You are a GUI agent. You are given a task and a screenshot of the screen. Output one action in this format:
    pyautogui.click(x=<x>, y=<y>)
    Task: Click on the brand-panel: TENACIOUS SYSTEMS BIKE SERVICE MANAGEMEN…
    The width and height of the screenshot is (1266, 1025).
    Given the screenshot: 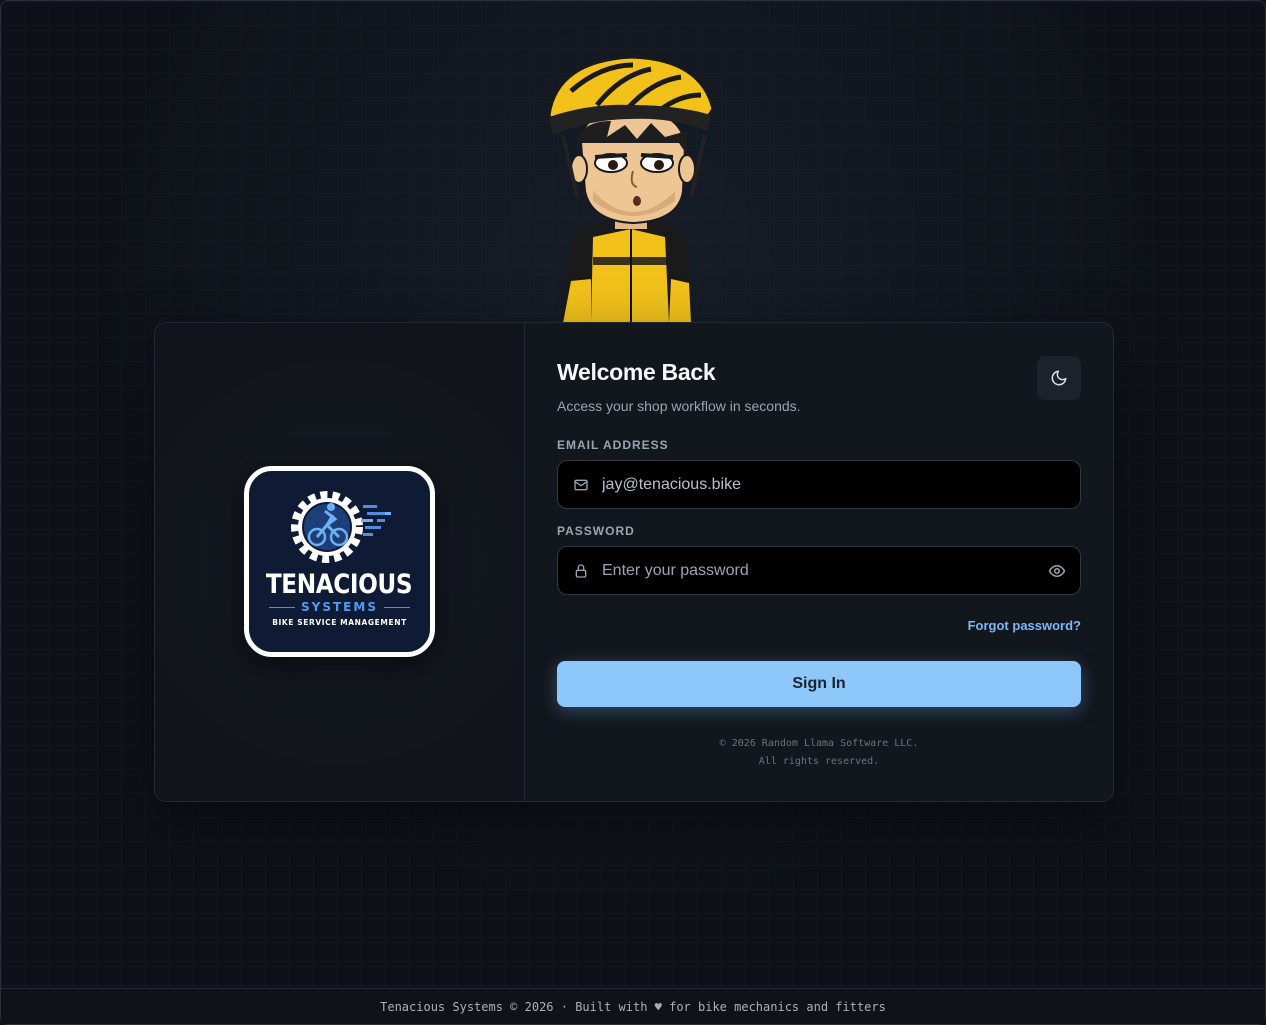 What is the action you would take?
    pyautogui.click(x=340, y=562)
    